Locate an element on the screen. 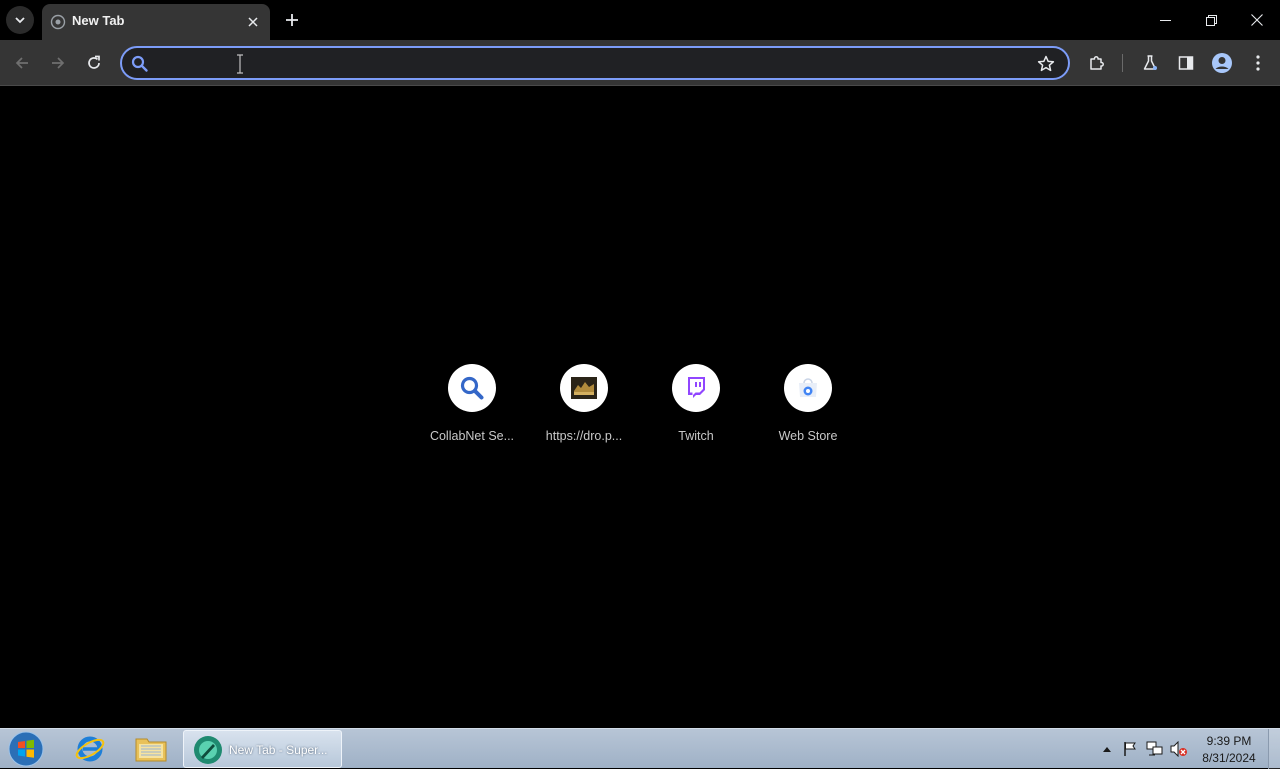  arrow-left-icon is located at coordinates (21, 63).